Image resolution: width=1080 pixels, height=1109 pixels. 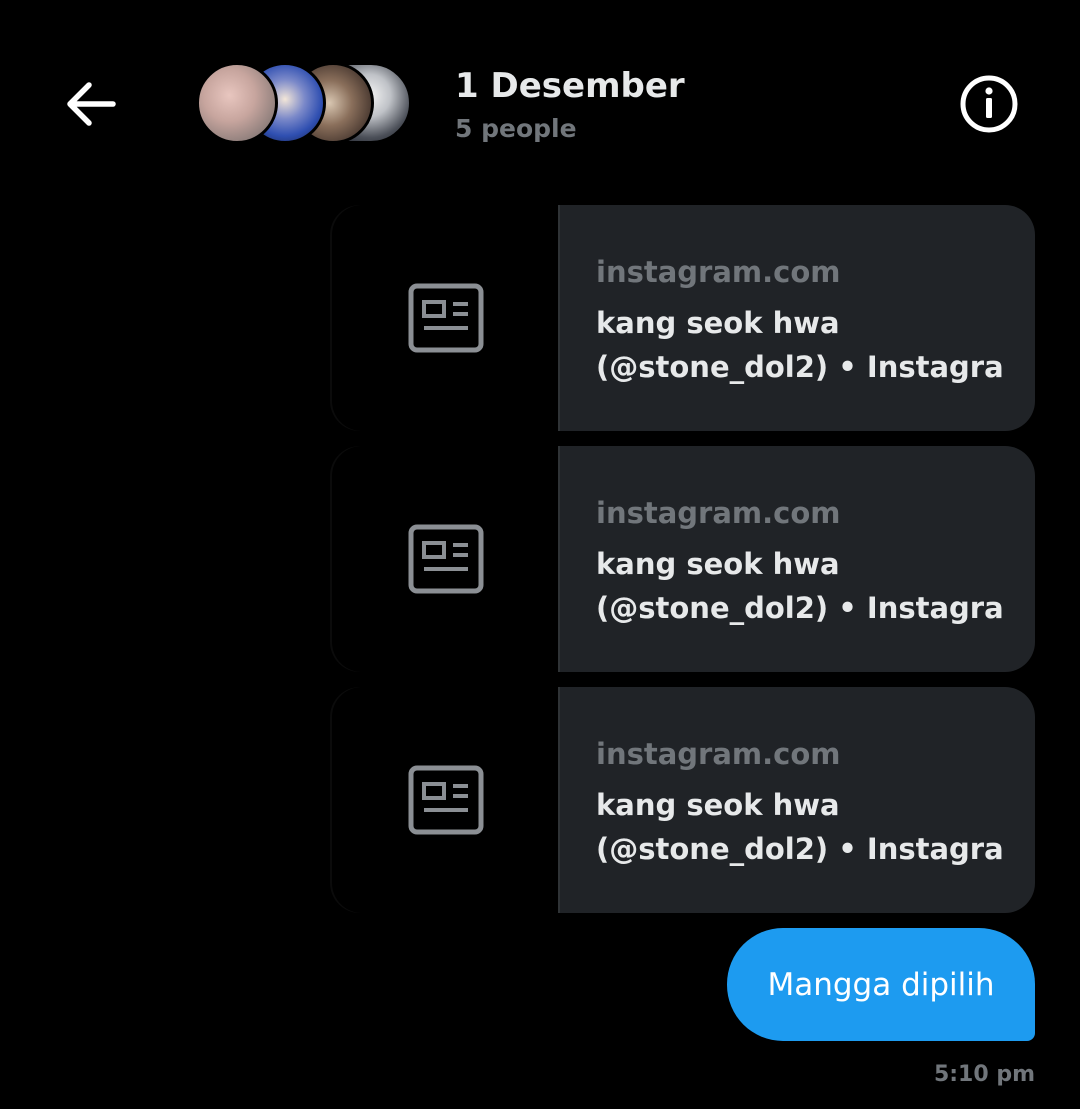 I want to click on conversation-title: 1 Desember, so click(x=570, y=86).